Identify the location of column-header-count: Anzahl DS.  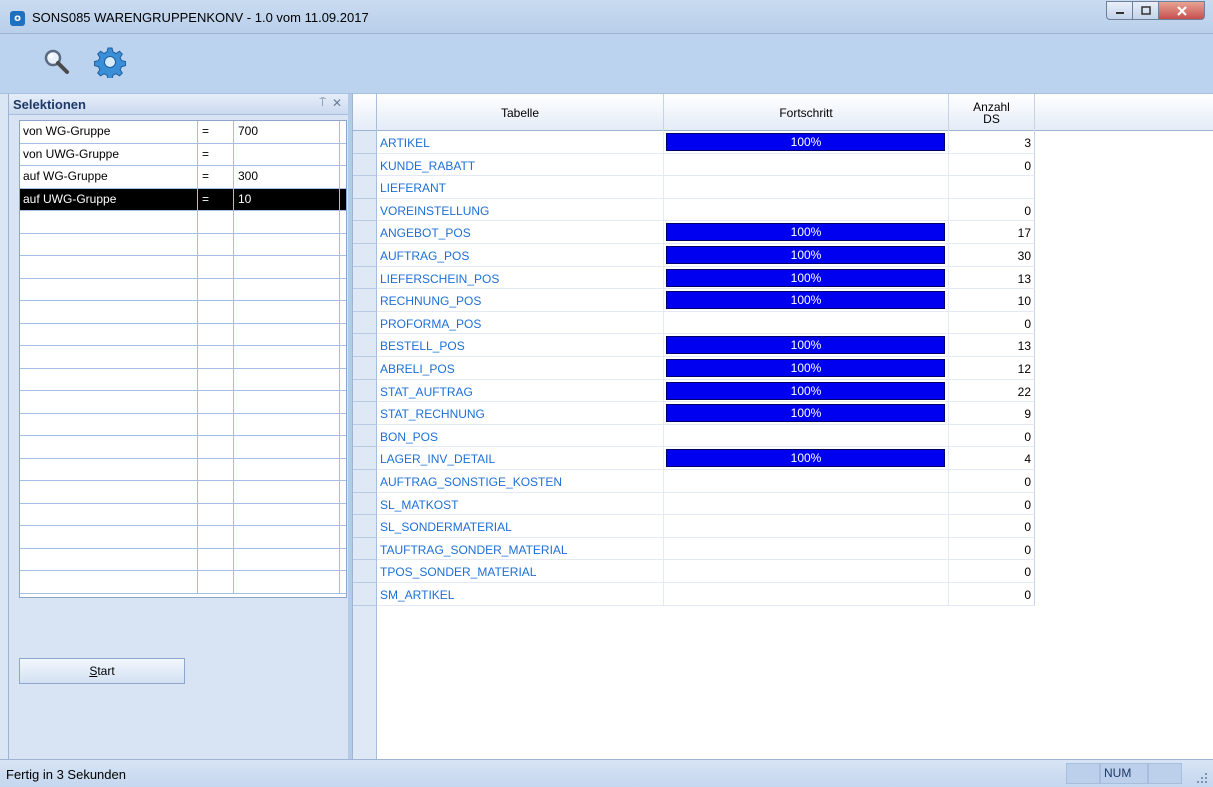
(992, 112).